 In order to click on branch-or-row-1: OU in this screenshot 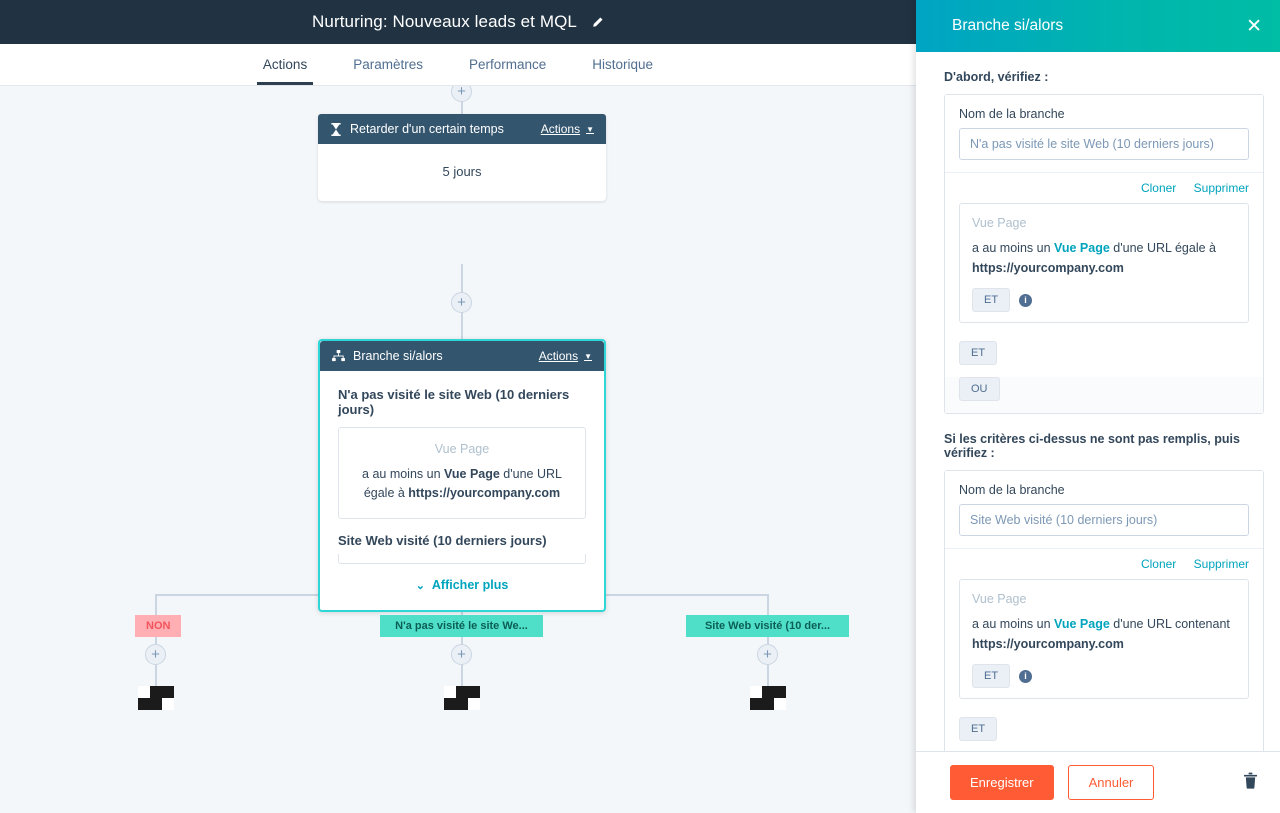, I will do `click(1104, 395)`.